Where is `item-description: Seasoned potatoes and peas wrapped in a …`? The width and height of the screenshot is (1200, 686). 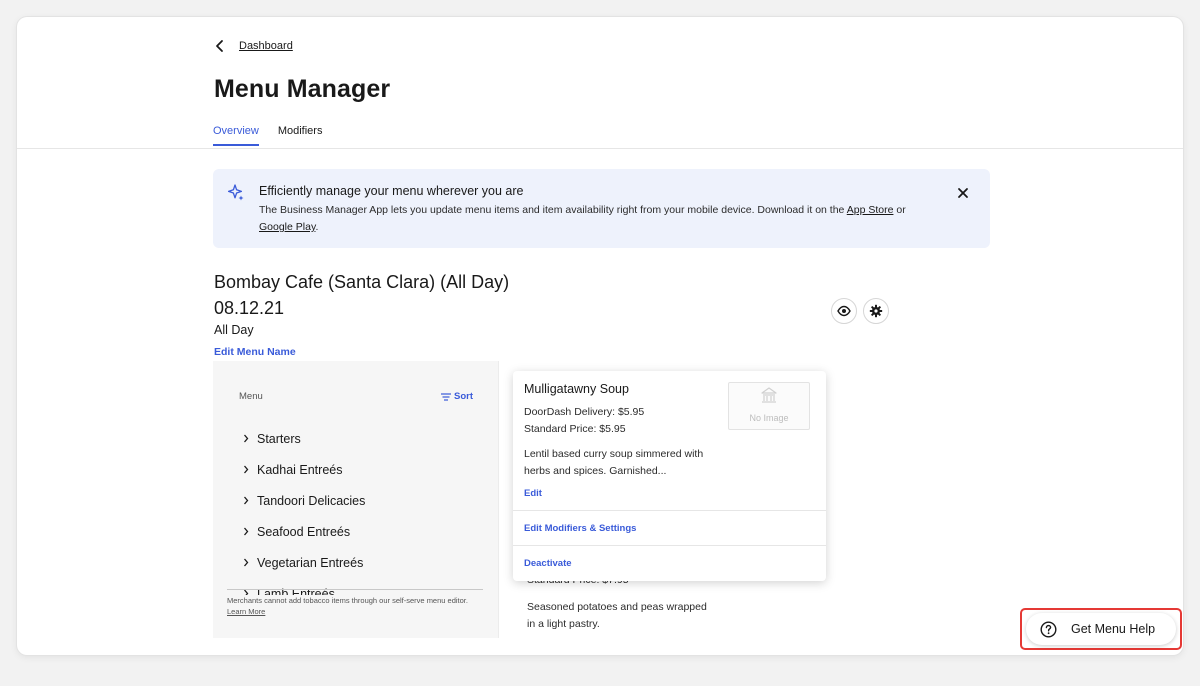 item-description: Seasoned potatoes and peas wrapped in a … is located at coordinates (617, 615).